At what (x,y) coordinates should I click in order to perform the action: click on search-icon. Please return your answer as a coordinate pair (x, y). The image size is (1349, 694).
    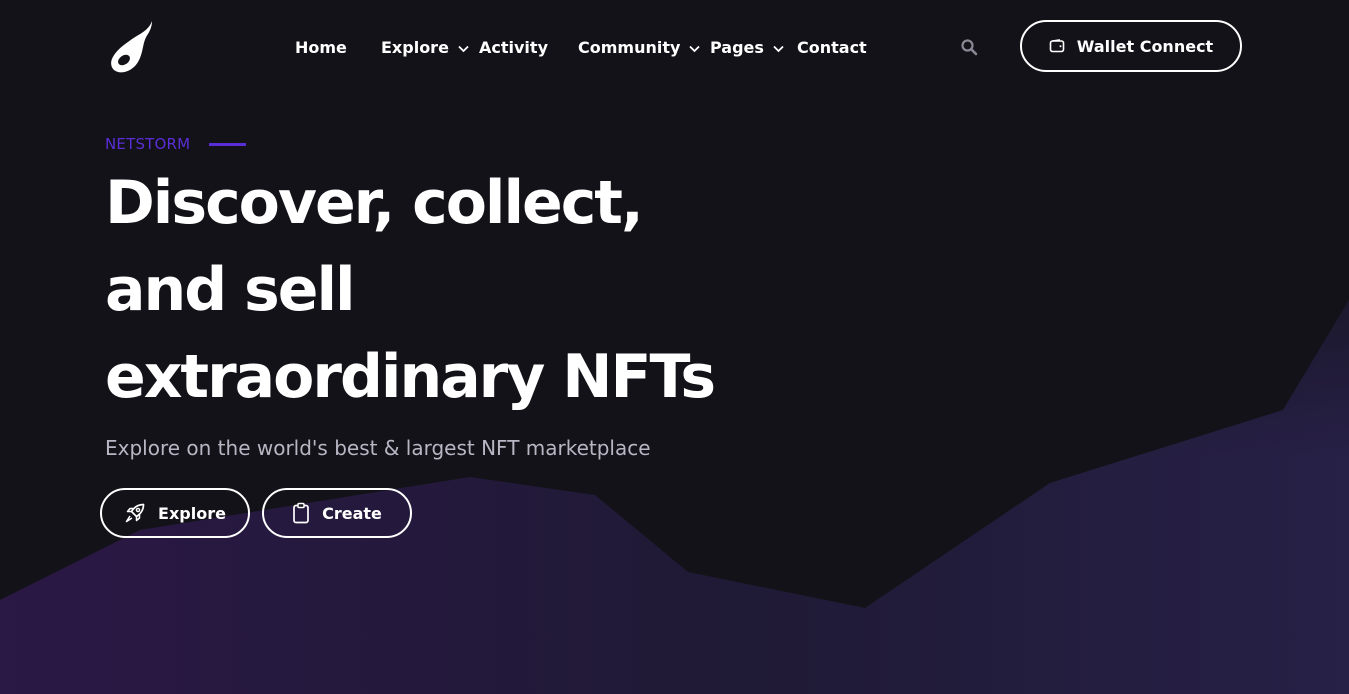
    Looking at the image, I should click on (969, 47).